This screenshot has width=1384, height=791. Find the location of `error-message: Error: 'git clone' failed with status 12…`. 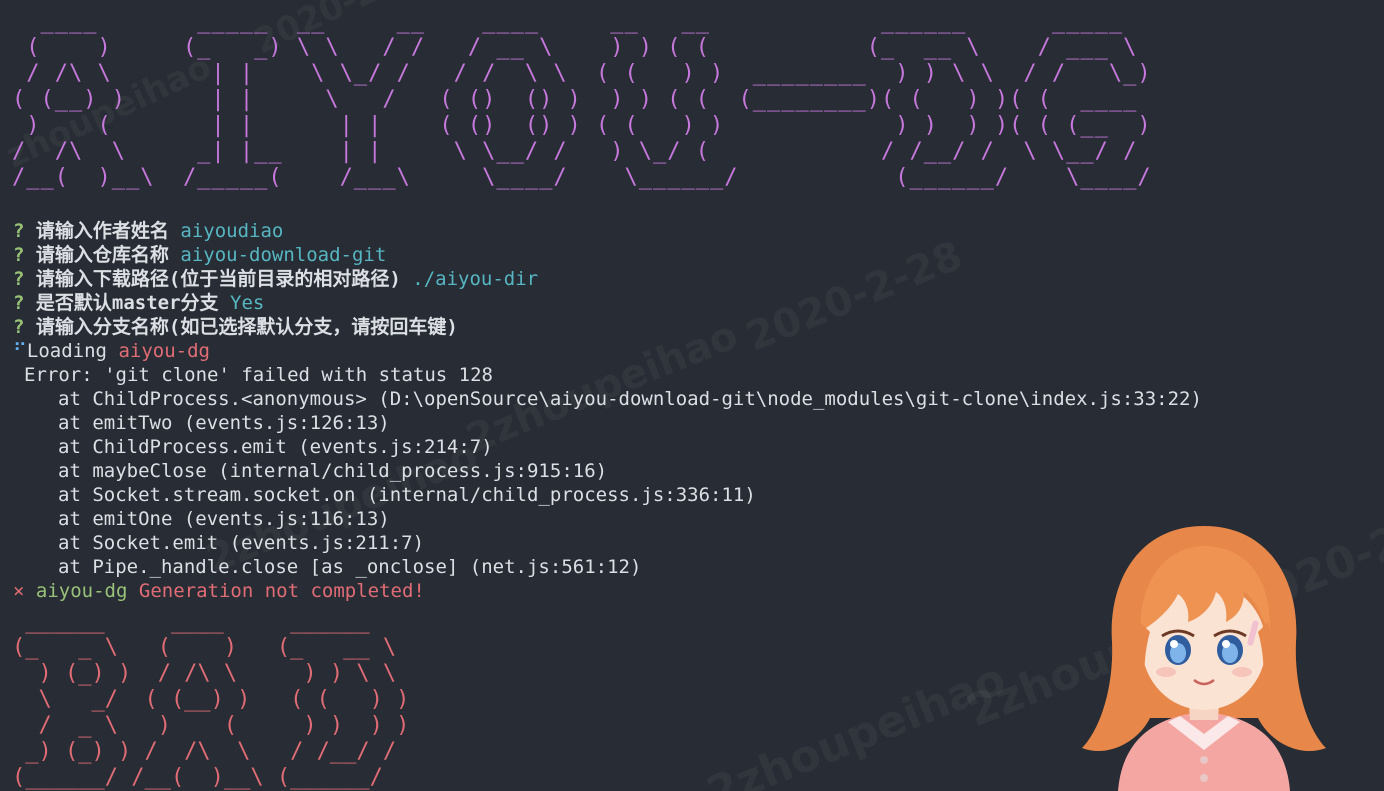

error-message: Error: 'git clone' failed with status 12… is located at coordinates (258, 375).